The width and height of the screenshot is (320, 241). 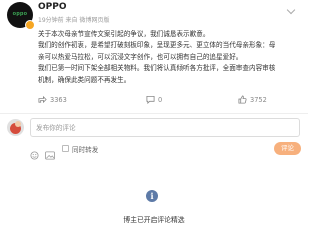 What do you see at coordinates (85, 150) in the screenshot?
I see `repost-label: 同时转发` at bounding box center [85, 150].